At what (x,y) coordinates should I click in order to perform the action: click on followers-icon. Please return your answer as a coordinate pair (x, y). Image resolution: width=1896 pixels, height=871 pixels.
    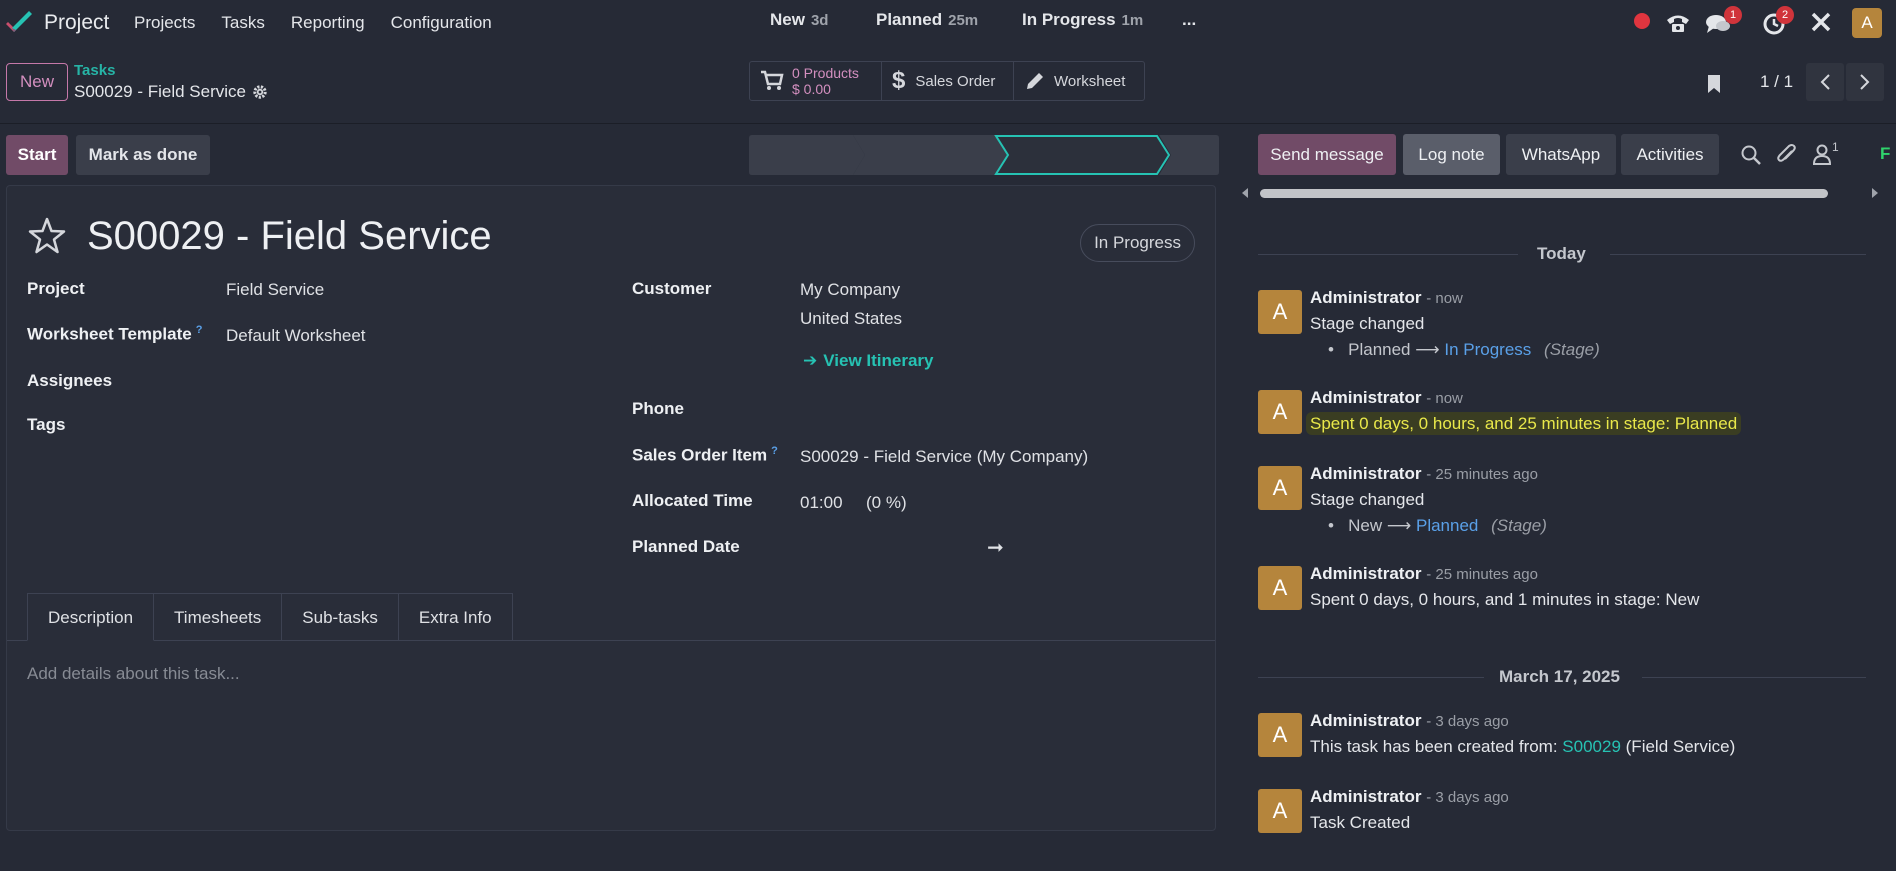
    Looking at the image, I should click on (1822, 155).